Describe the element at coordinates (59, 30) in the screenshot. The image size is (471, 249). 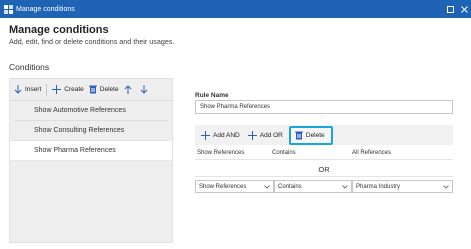
I see `page-title: Manage conditions` at that location.